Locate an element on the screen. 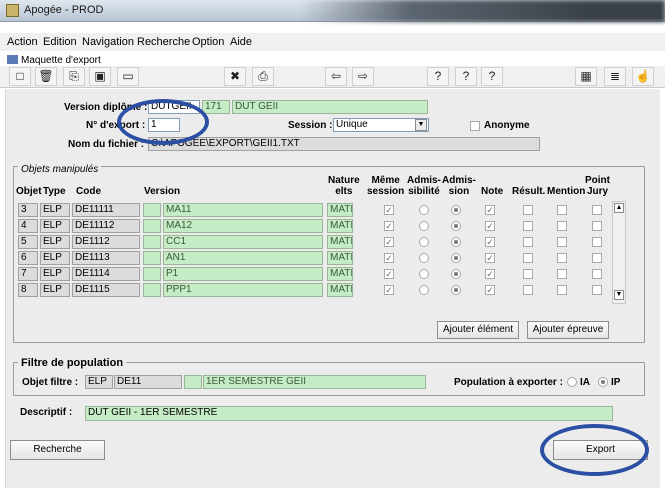 This screenshot has height=488, width=665. row-version: MA11 is located at coordinates (243, 210).